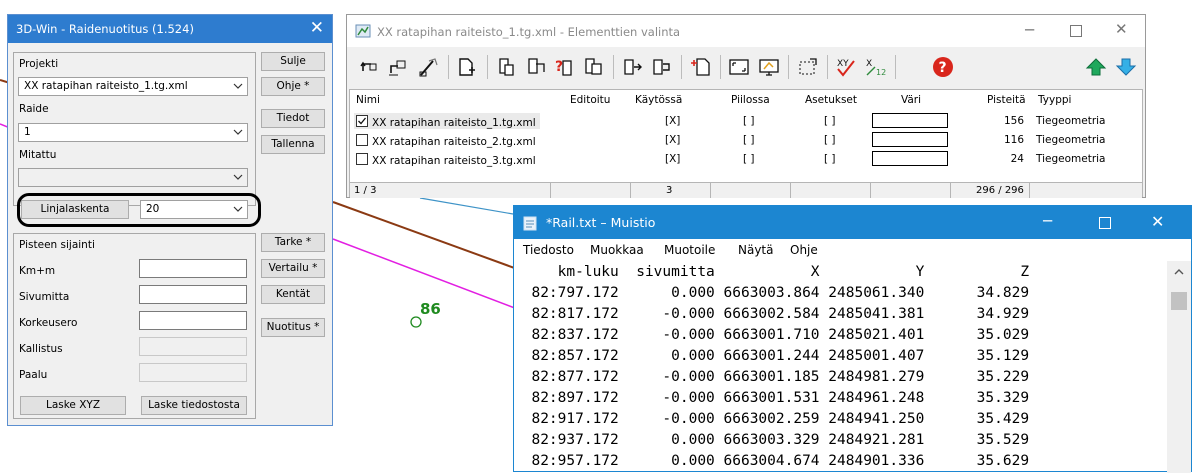 Image resolution: width=1192 pixels, height=474 pixels. I want to click on menu-nayta: Näytä, so click(756, 250).